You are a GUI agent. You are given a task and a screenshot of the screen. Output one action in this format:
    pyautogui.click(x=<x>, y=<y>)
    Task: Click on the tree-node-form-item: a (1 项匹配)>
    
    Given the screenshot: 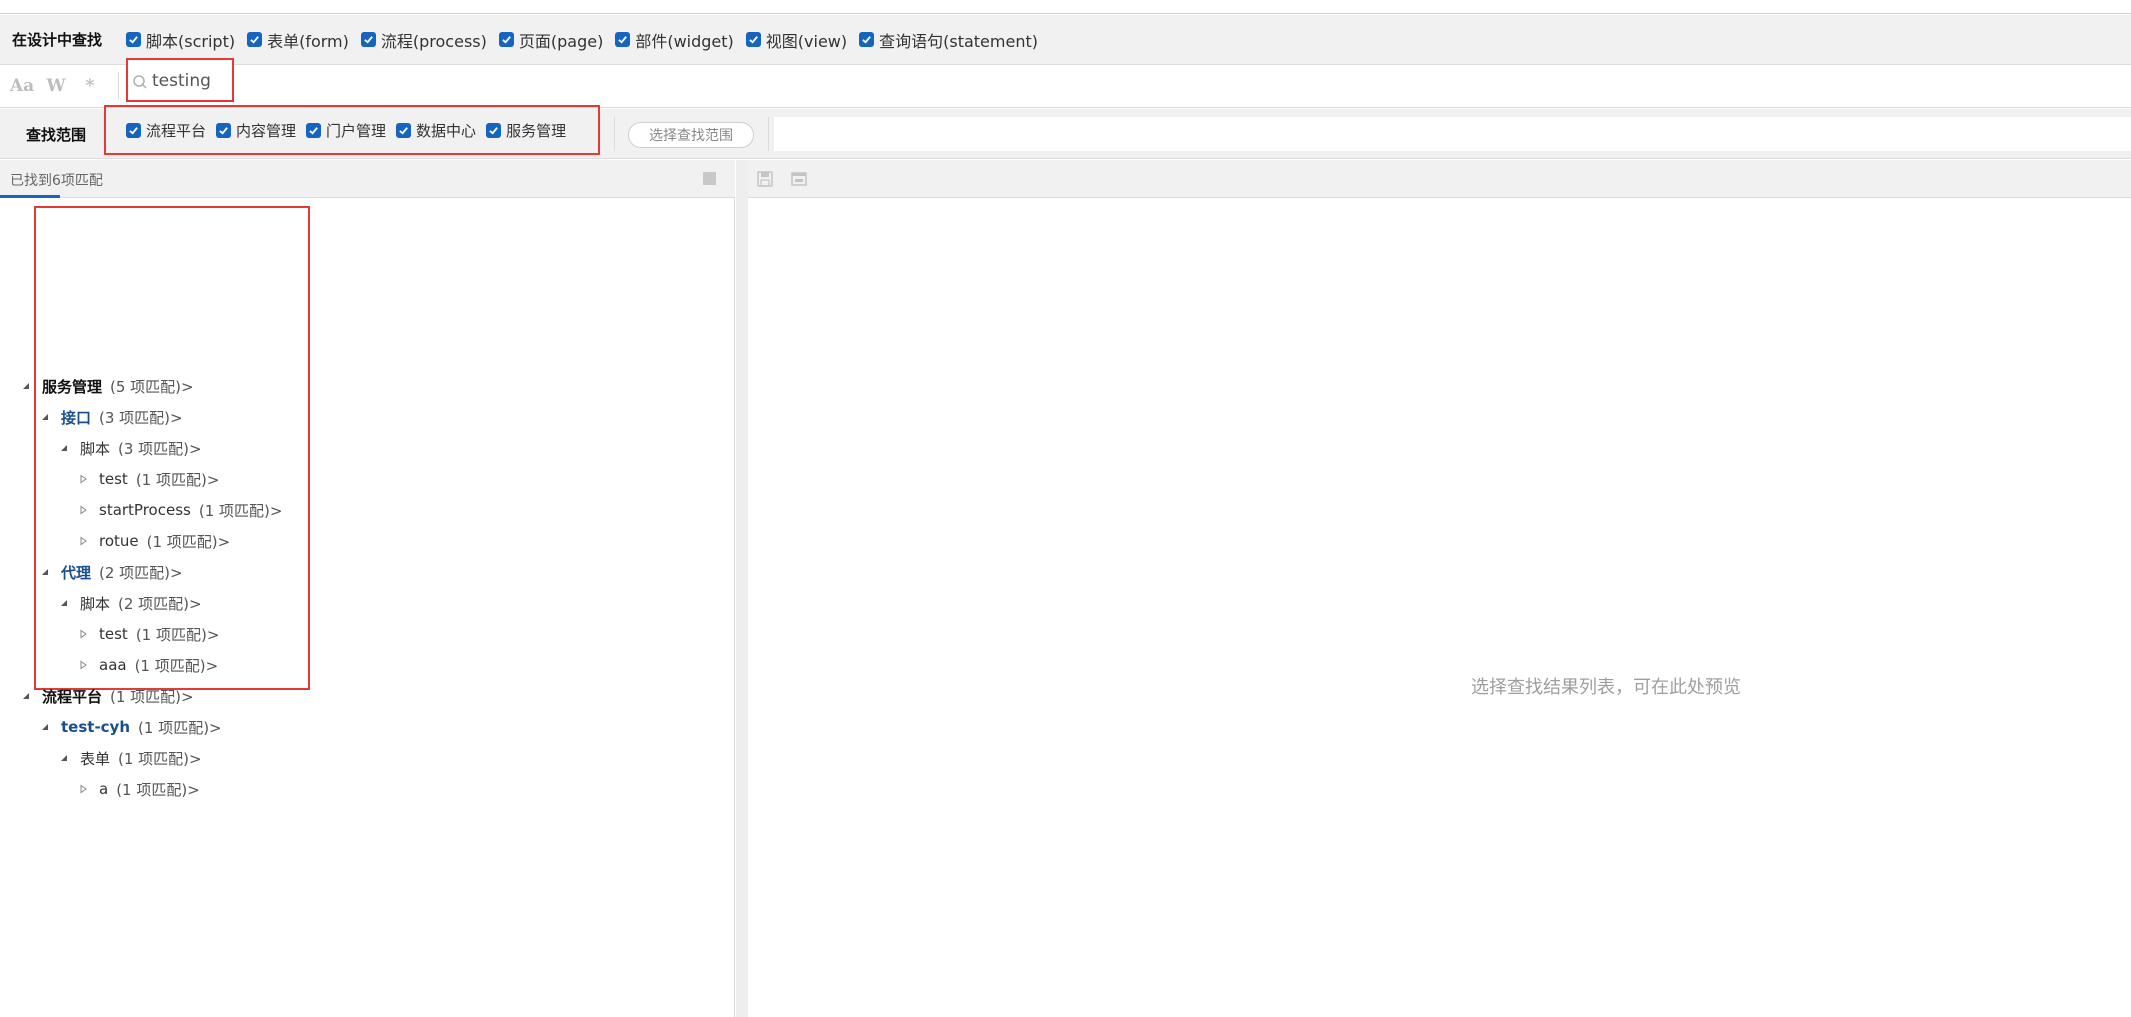 What is the action you would take?
    pyautogui.click(x=137, y=789)
    